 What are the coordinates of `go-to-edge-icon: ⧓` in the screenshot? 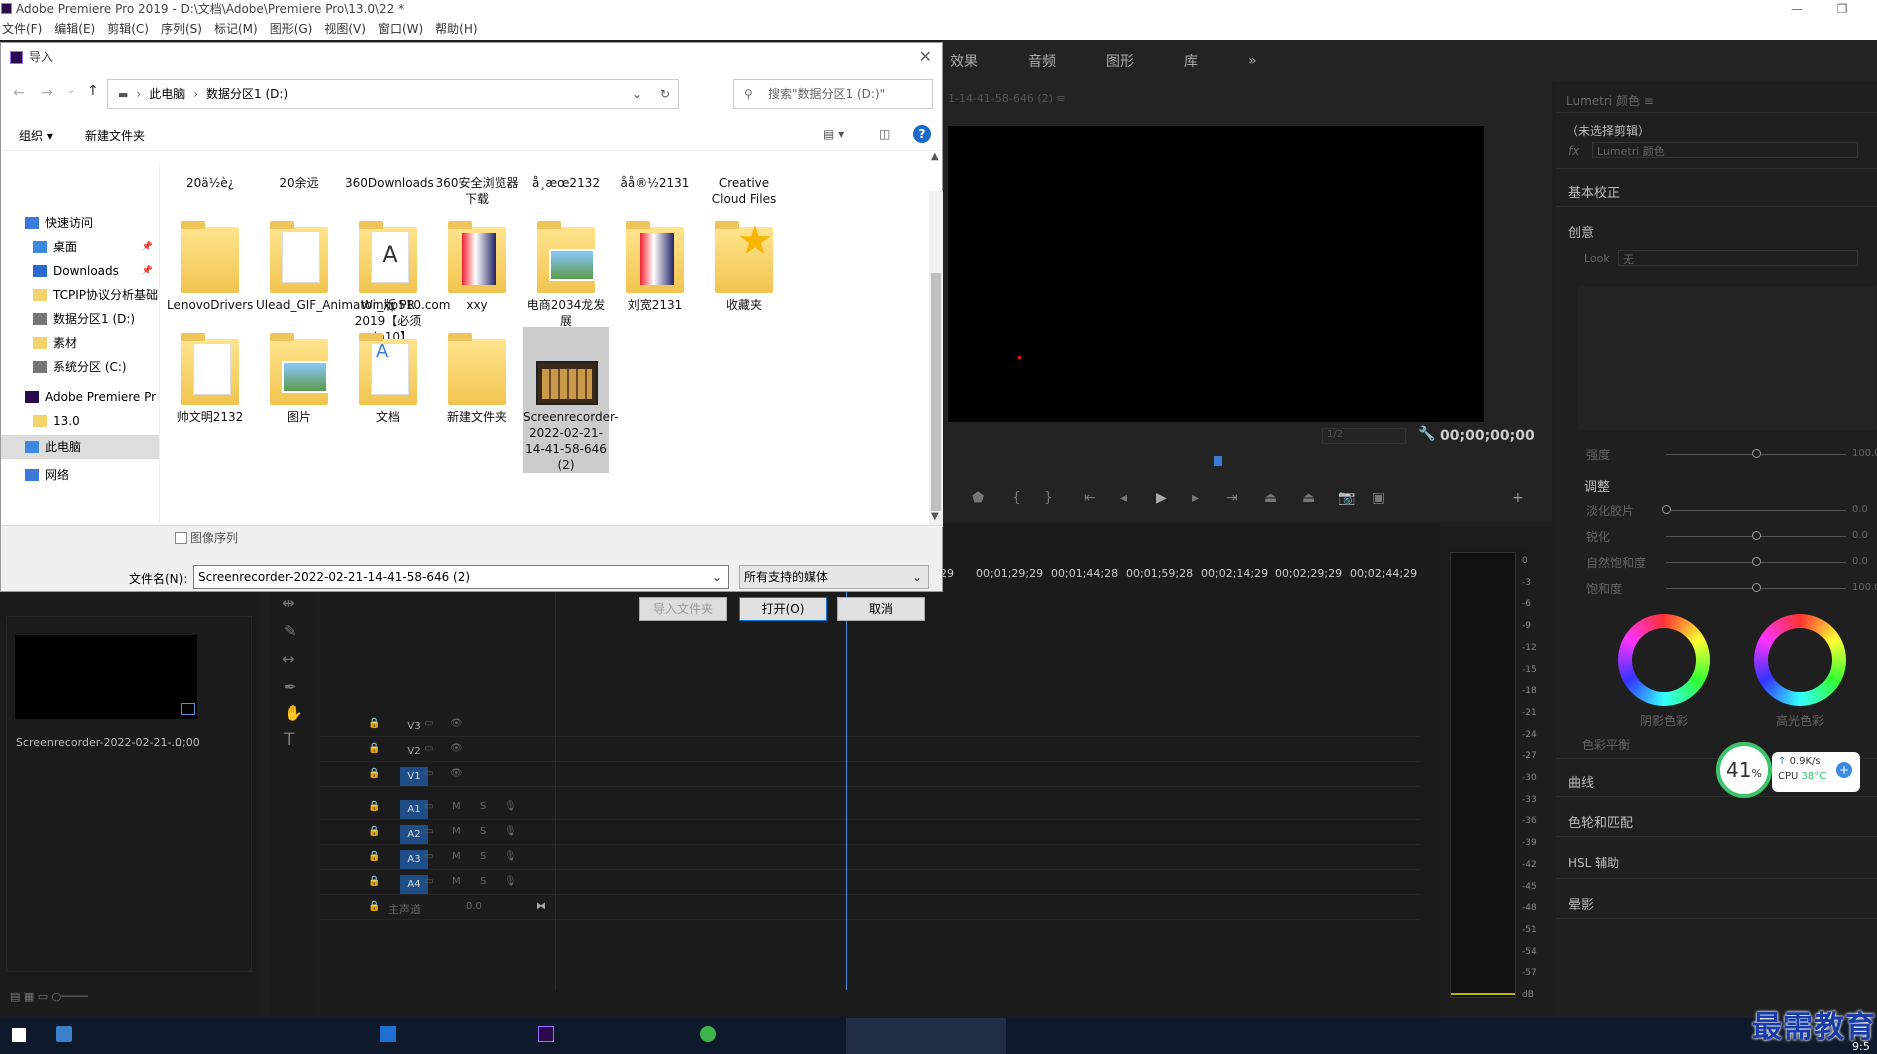 It's located at (541, 906).